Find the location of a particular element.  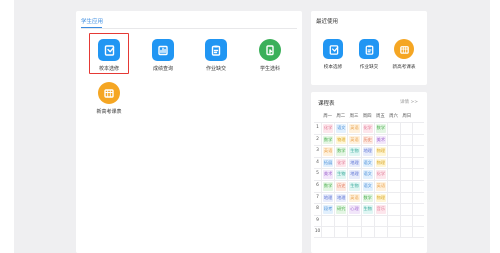

timetable-day-header: 周日 is located at coordinates (407, 116).